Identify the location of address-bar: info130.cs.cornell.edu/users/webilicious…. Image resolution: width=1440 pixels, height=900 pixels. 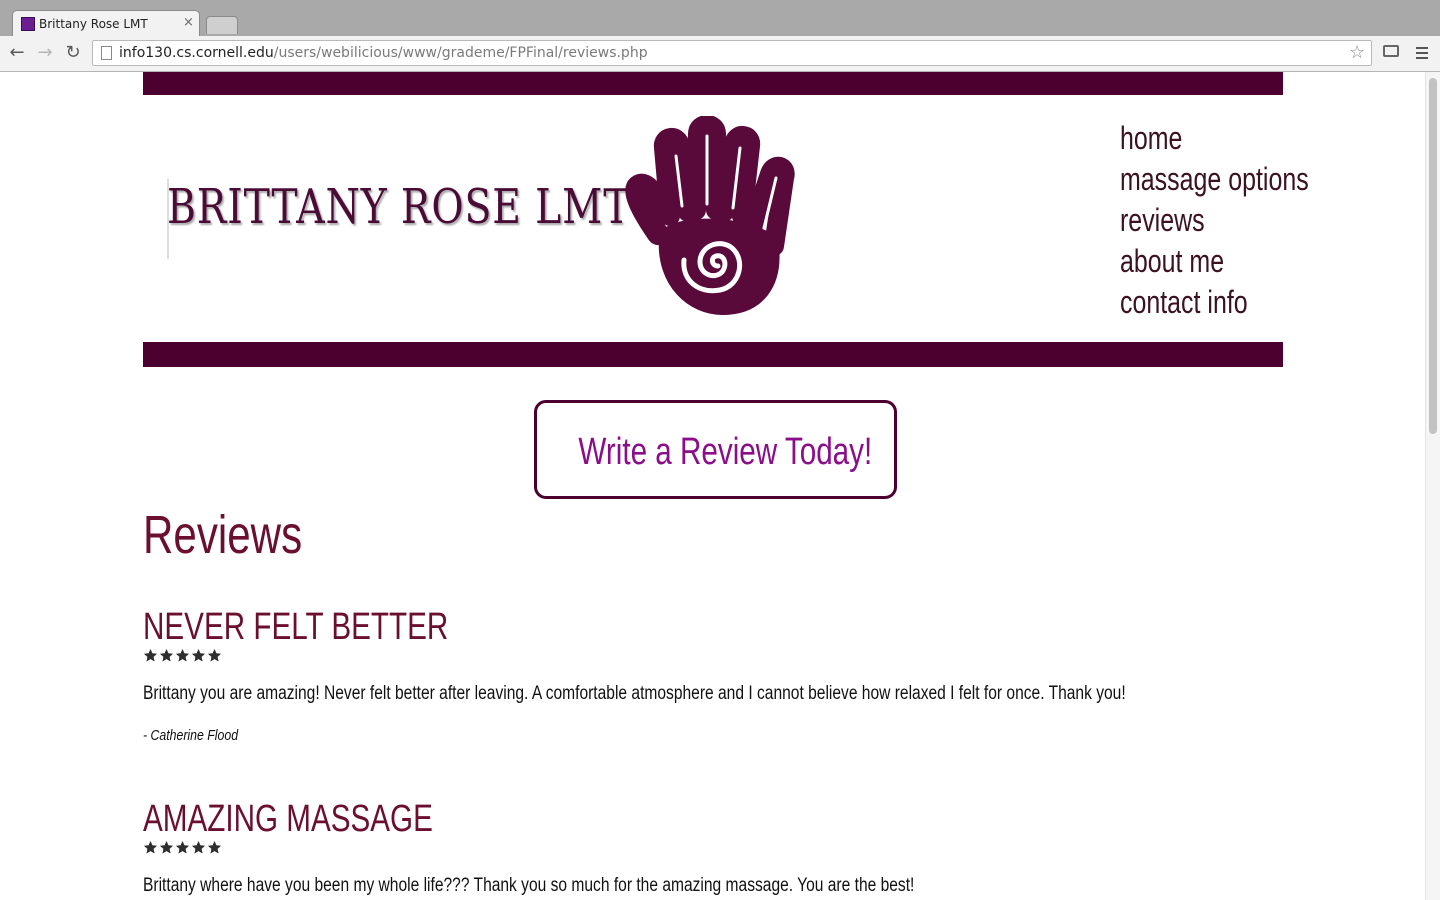
(732, 53).